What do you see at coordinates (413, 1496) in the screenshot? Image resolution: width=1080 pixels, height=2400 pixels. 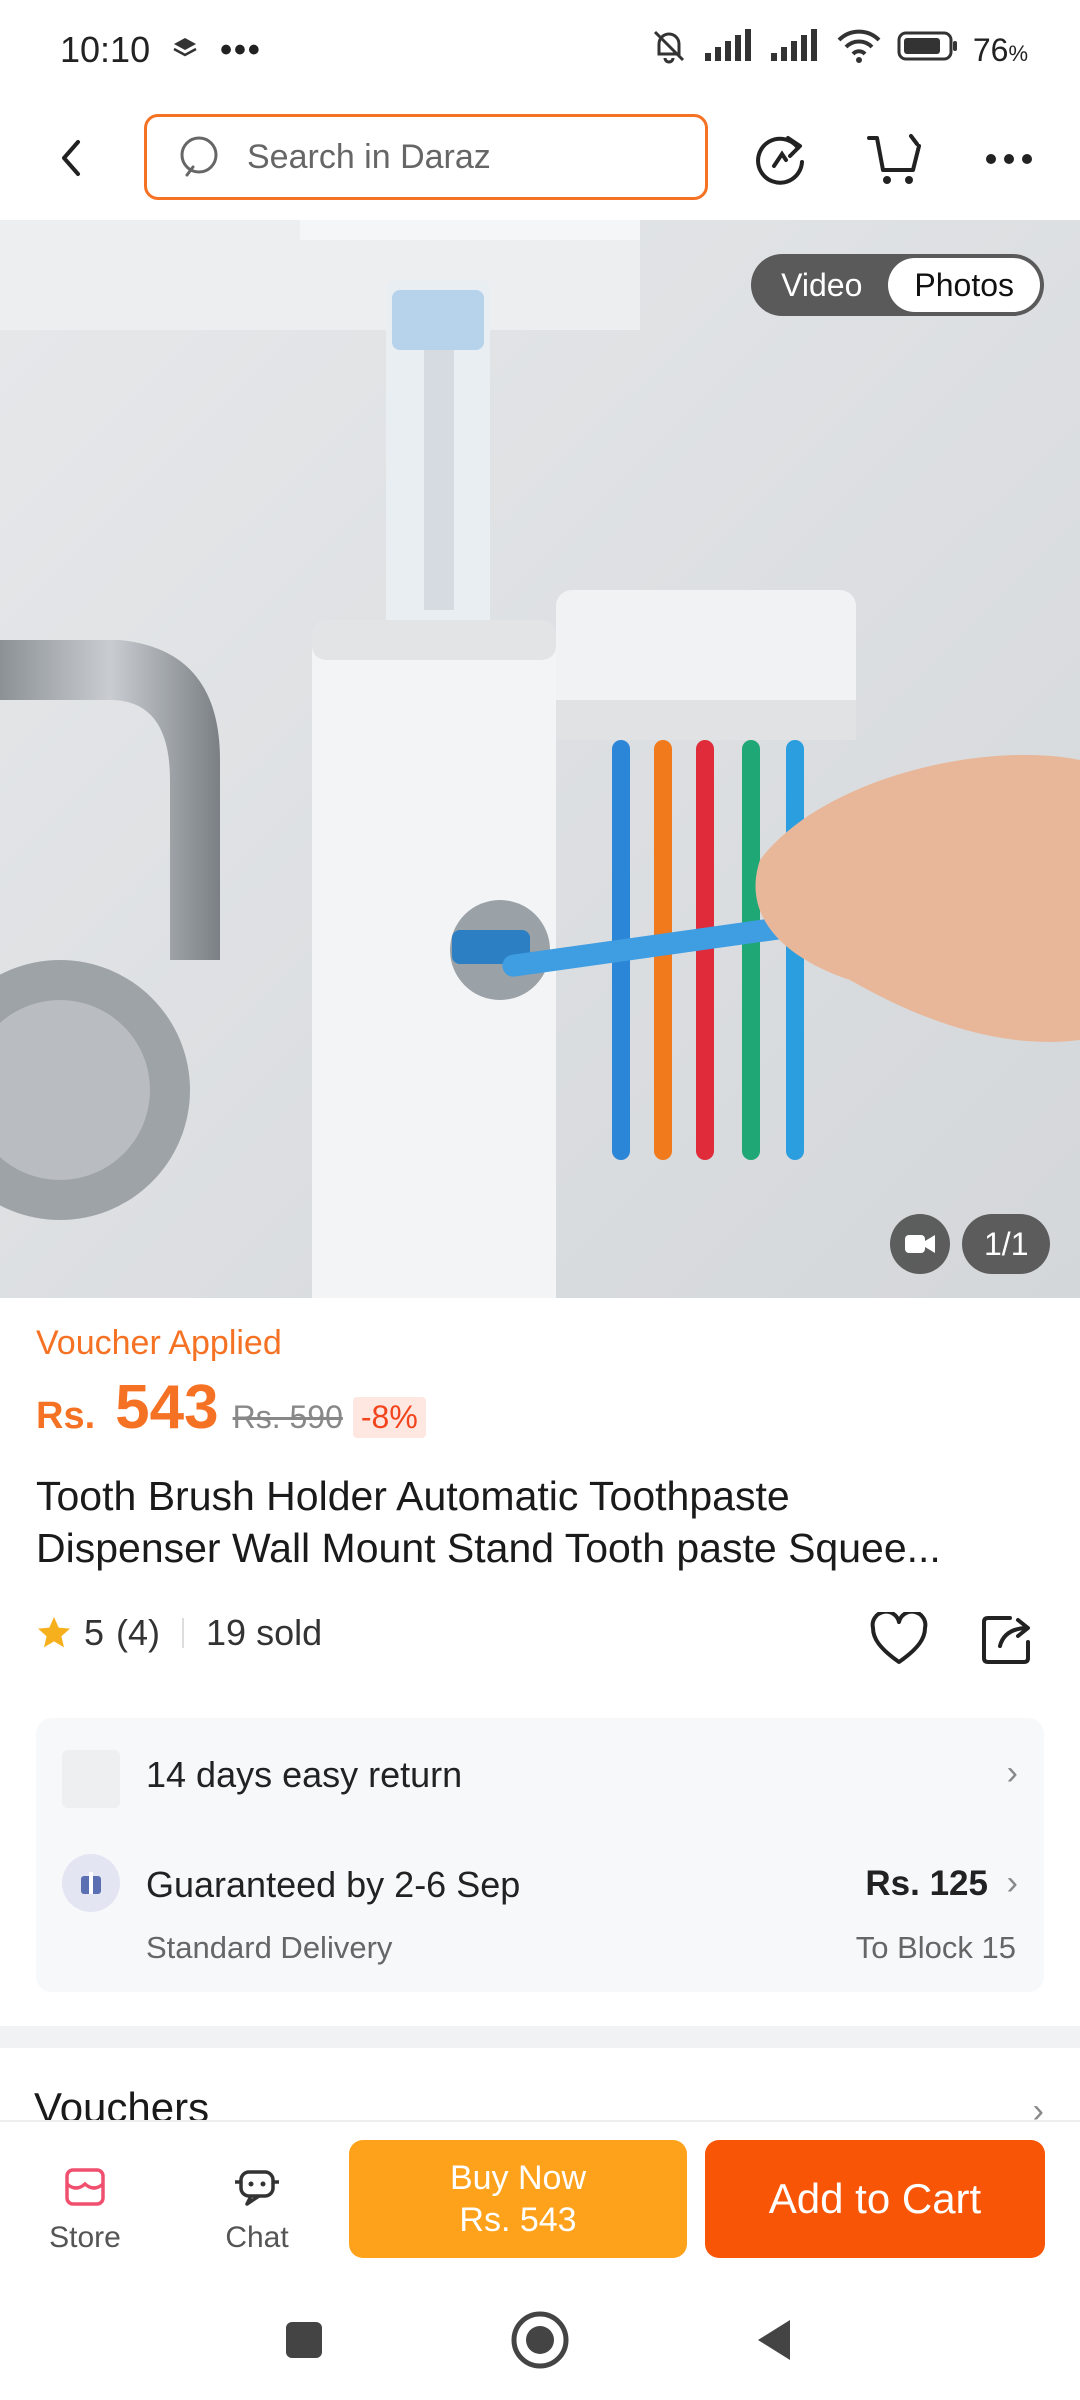 I see `product-title-line-1: Tooth Brush Holder Automatic Toothpaste` at bounding box center [413, 1496].